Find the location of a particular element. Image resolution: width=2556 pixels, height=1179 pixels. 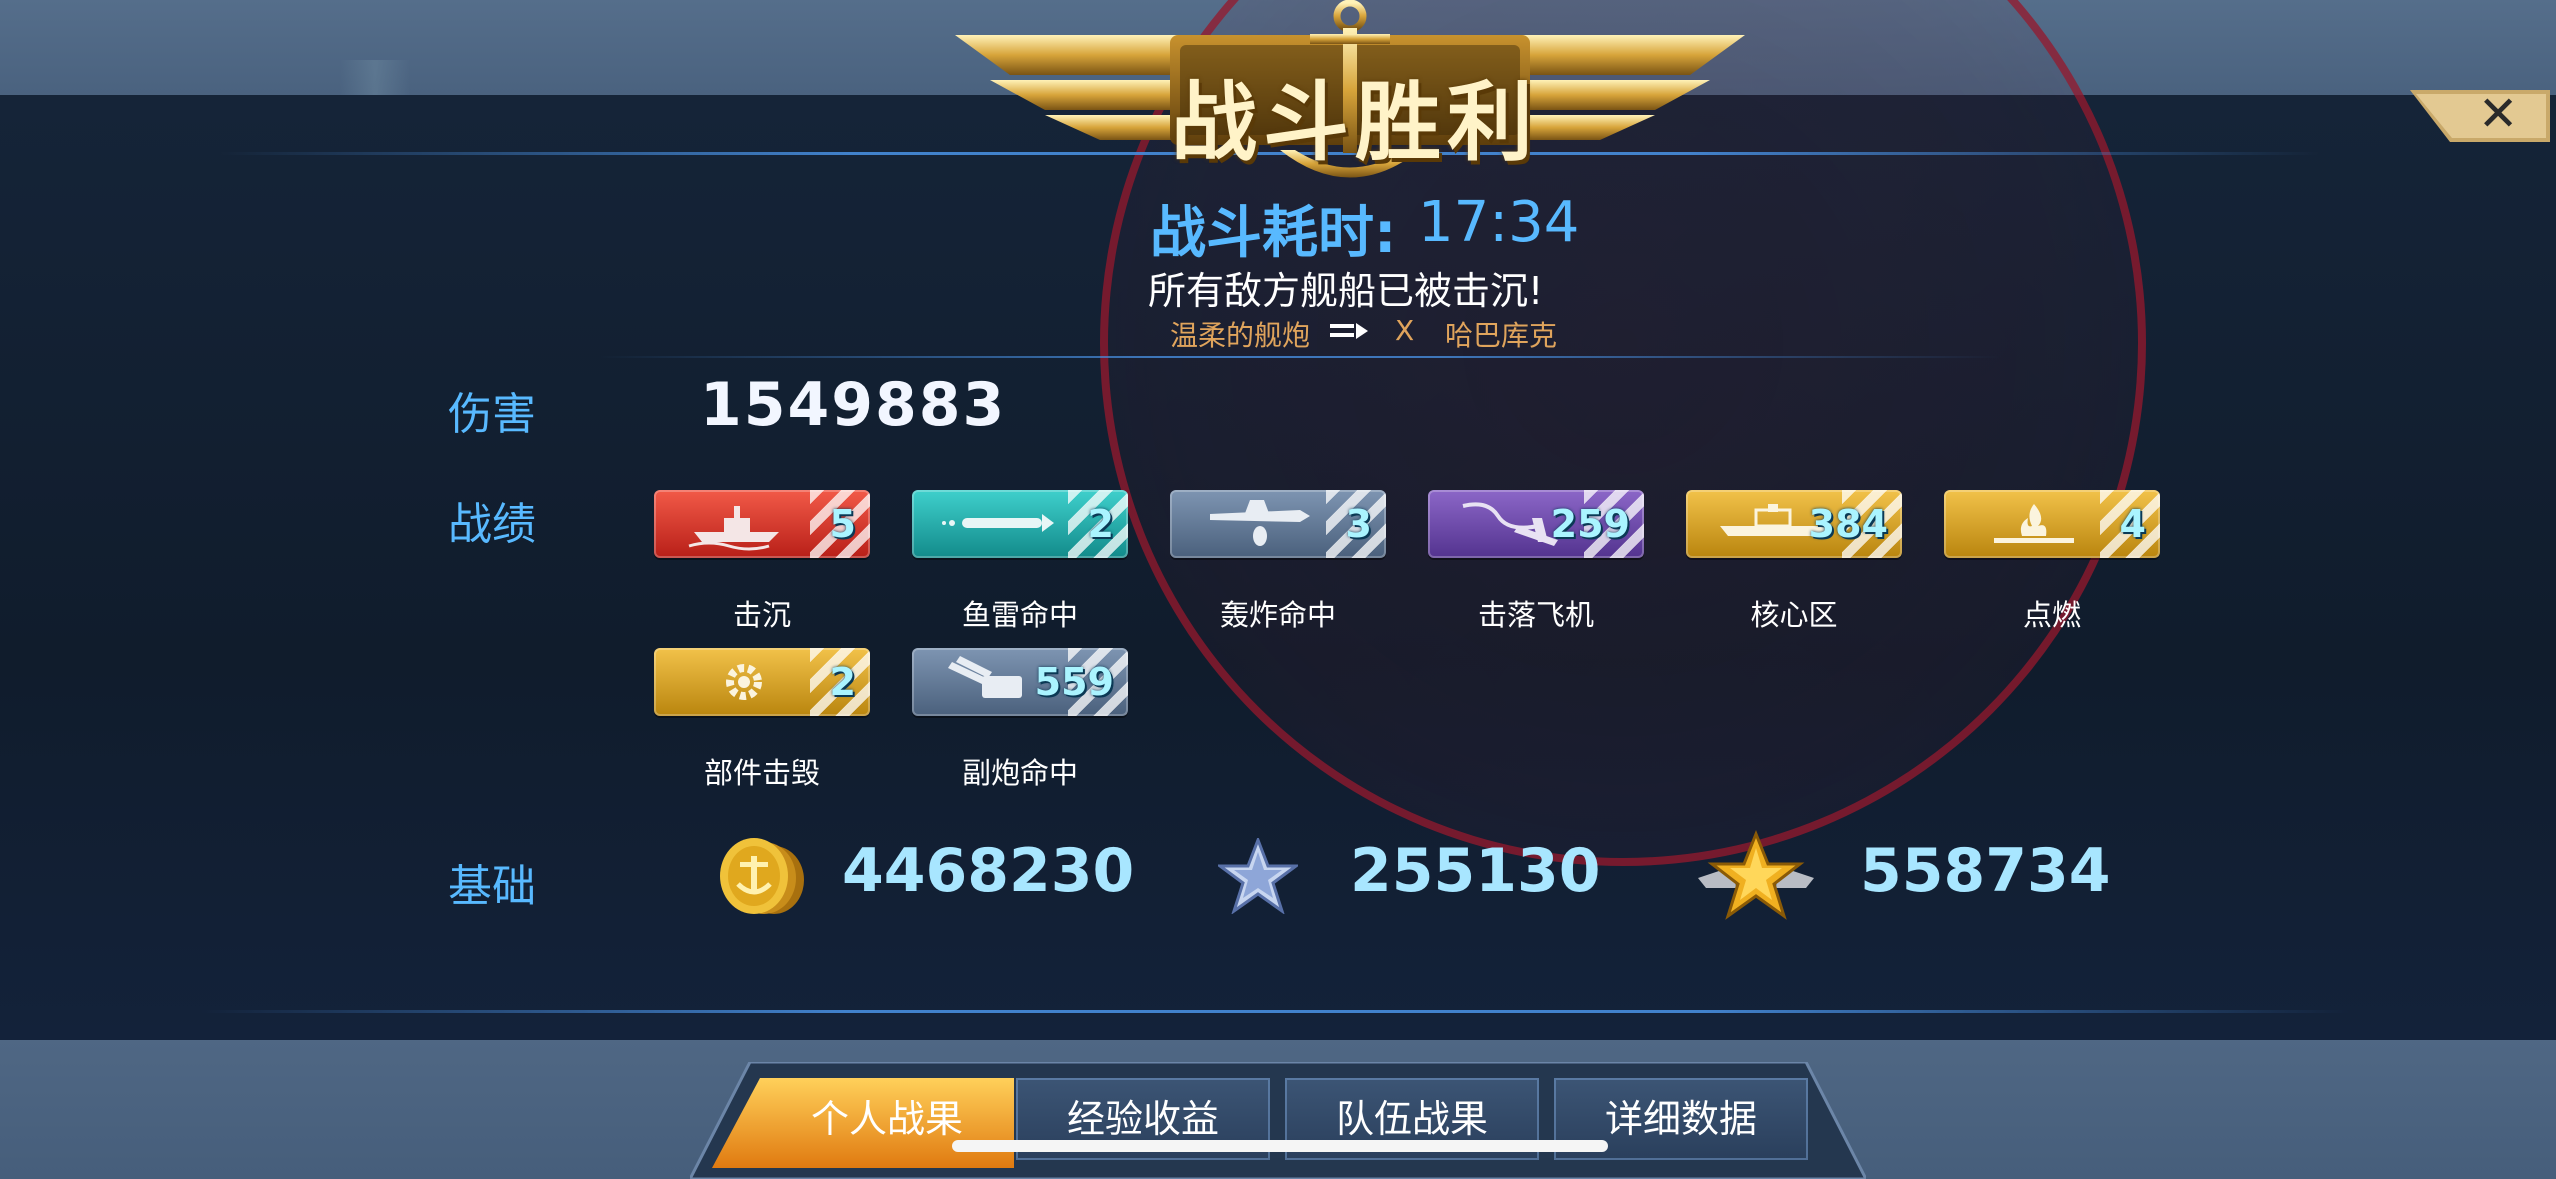

badge-module-destroyed: 2 is located at coordinates (762, 682).